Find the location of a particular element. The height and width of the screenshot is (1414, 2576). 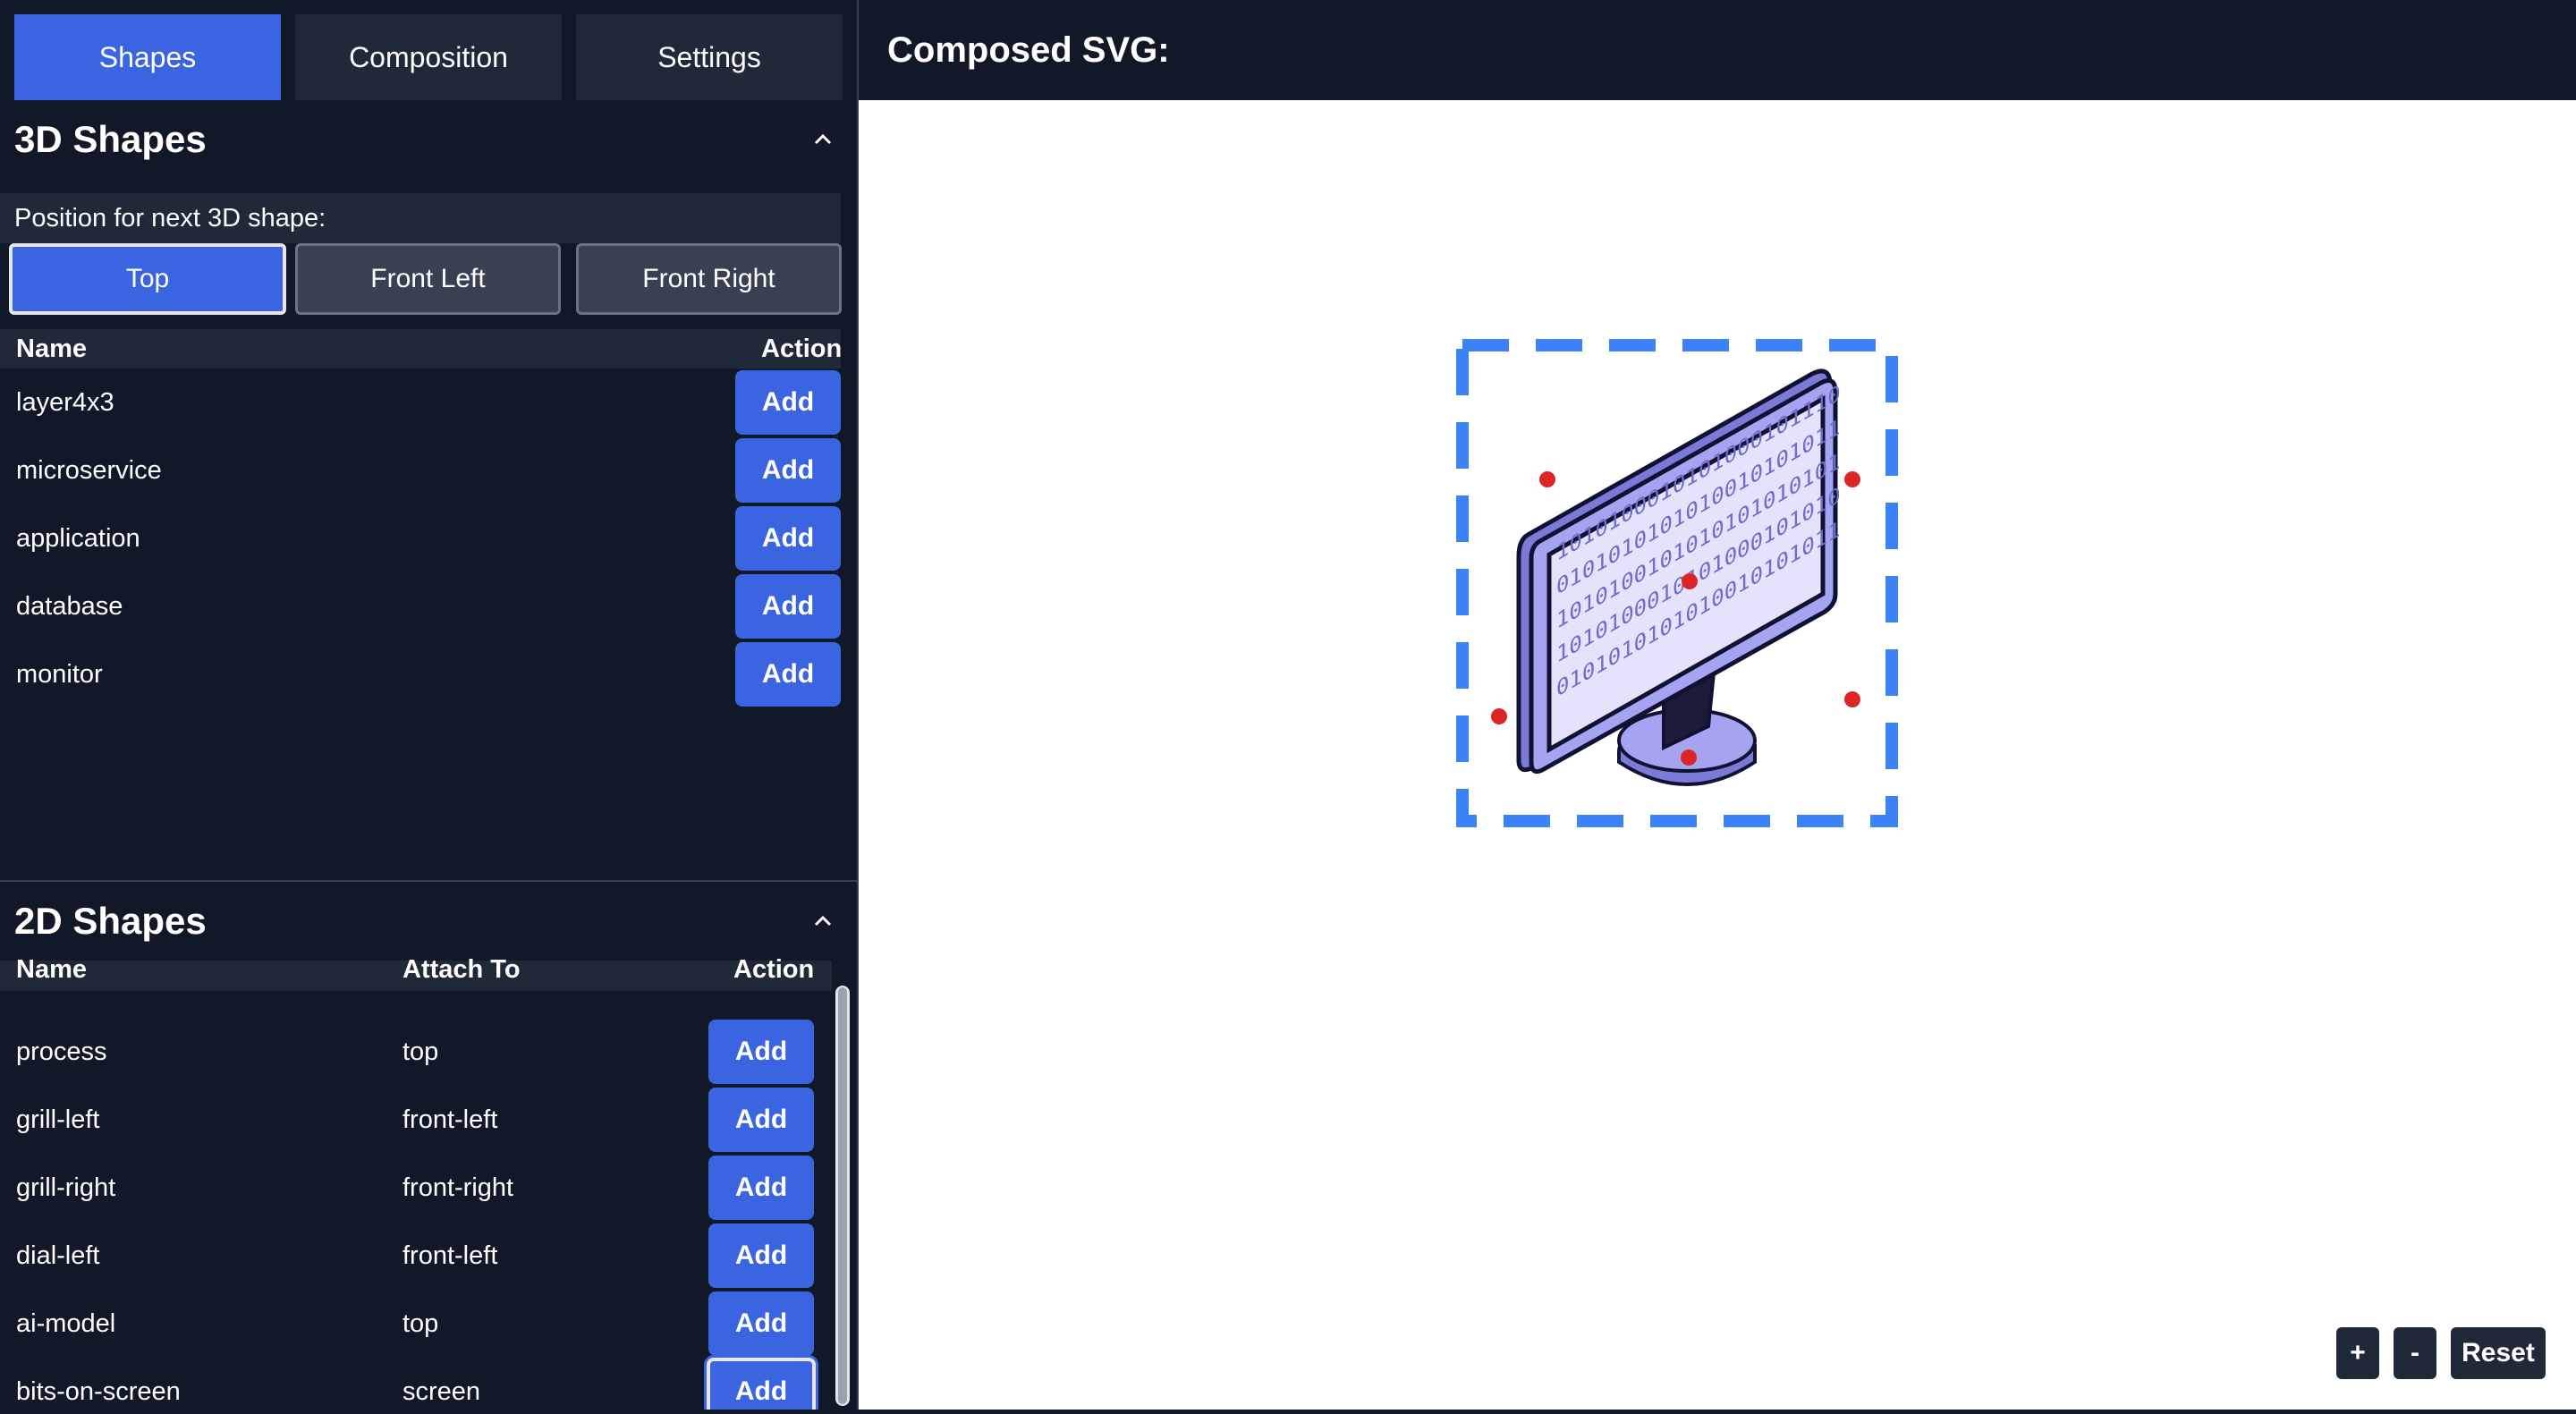

preview-title: Composed SVG: is located at coordinates (1028, 50).